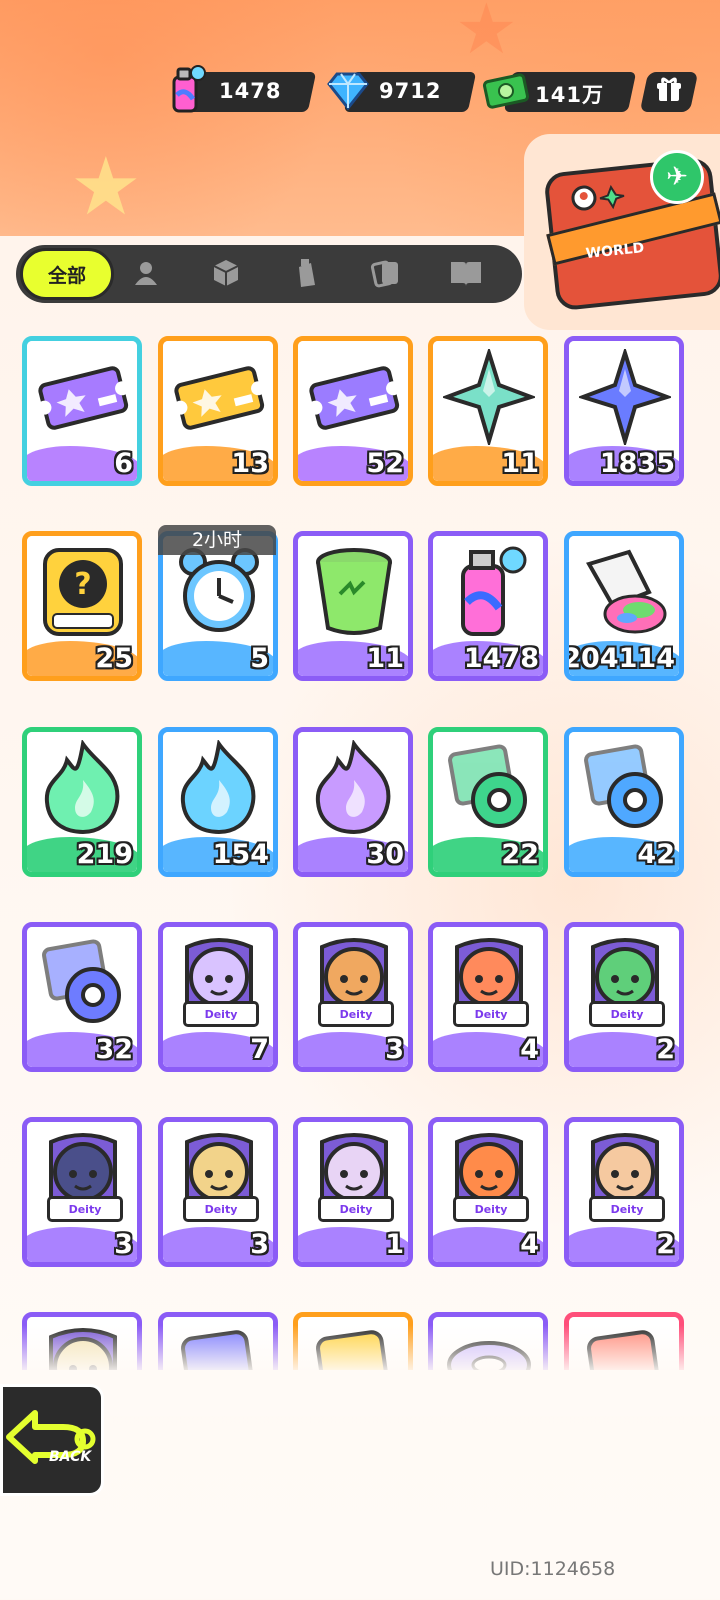 The image size is (720, 1600). I want to click on item-count: 219, so click(104, 854).